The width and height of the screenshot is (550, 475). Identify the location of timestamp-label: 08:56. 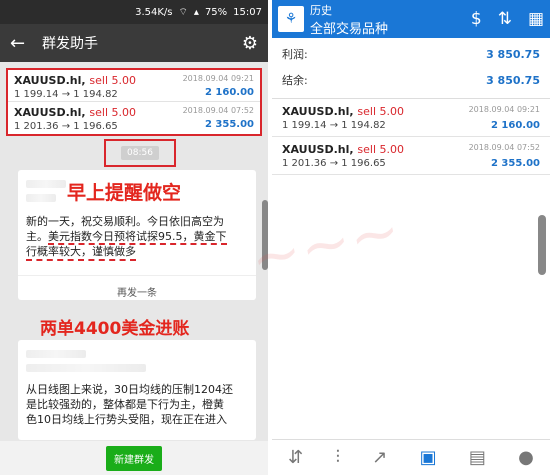
(140, 153).